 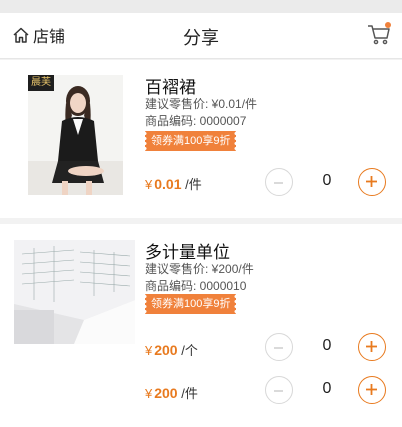 I want to click on sku-price: ¥200 /件, so click(x=171, y=392).